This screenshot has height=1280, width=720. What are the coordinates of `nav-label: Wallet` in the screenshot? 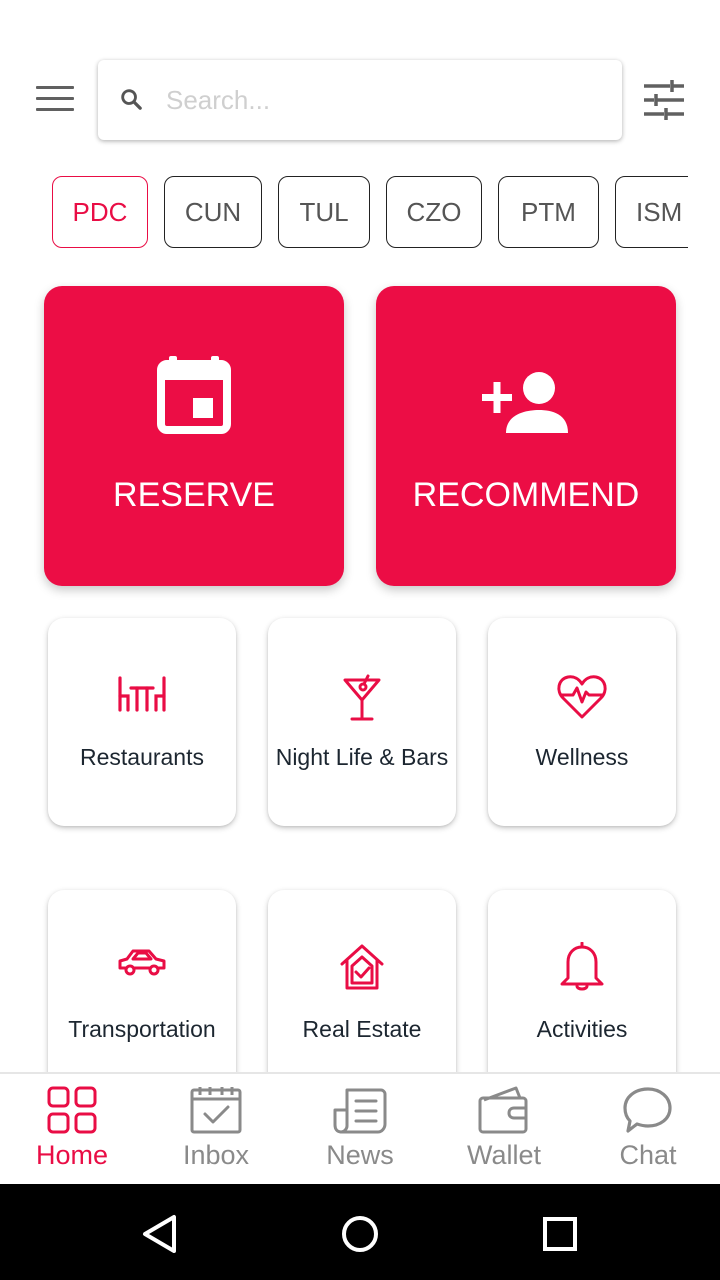 It's located at (503, 1155).